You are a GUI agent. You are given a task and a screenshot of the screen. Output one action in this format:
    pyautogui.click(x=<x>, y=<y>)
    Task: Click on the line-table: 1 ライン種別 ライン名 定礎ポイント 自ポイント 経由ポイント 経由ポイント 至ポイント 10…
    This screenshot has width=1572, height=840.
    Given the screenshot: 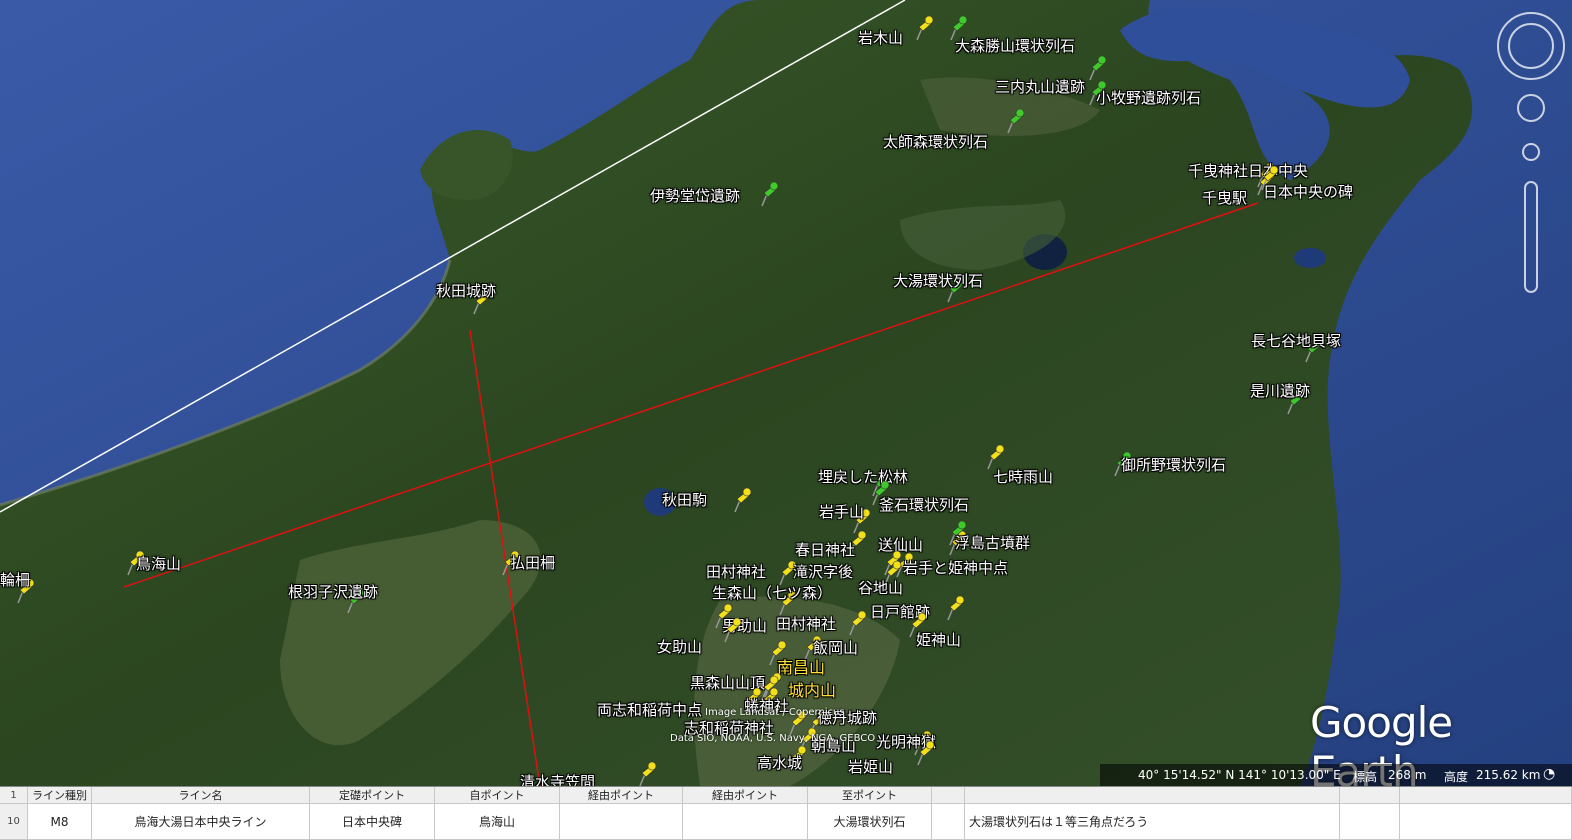 What is the action you would take?
    pyautogui.click(x=786, y=813)
    